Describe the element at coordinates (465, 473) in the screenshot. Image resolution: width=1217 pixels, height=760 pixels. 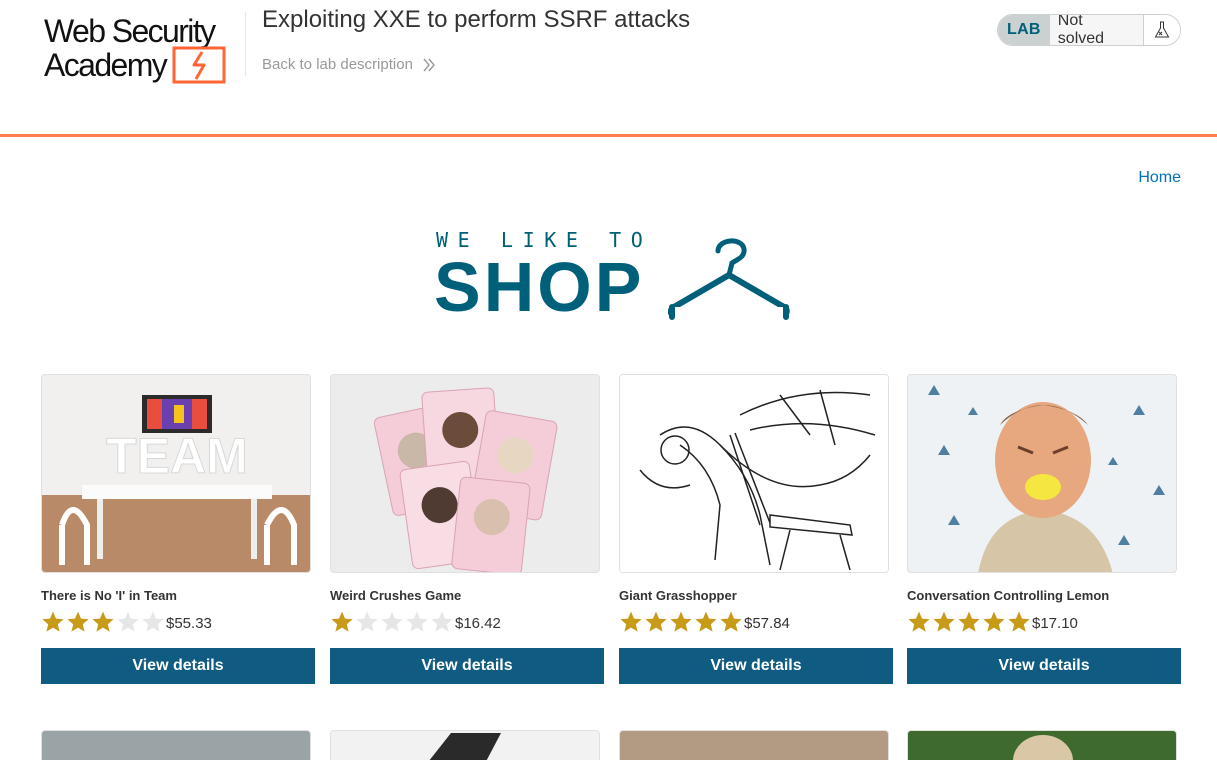
I see `crush-cards-image` at that location.